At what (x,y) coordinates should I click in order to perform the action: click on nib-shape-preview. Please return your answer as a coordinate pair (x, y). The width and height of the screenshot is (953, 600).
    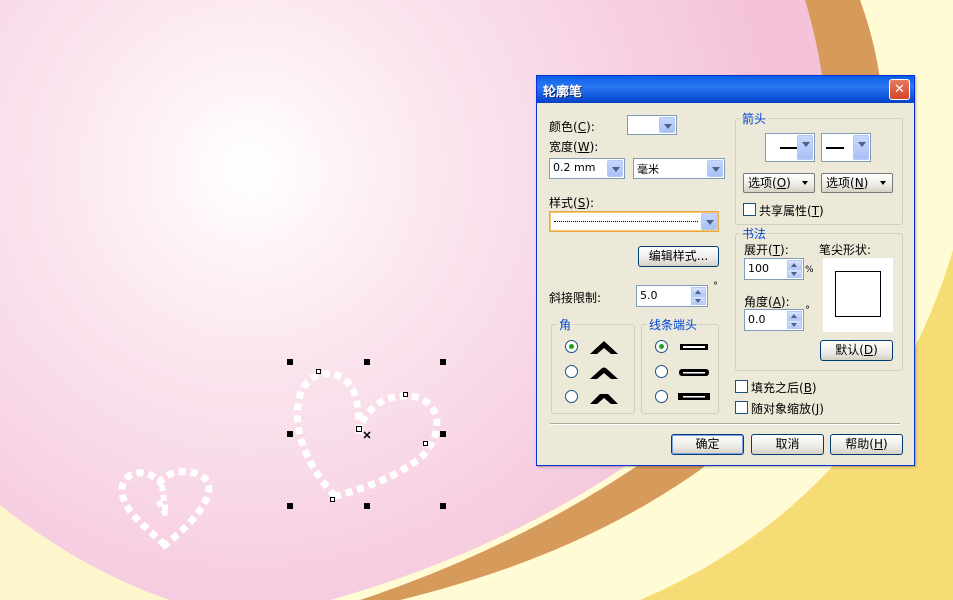
    Looking at the image, I should click on (858, 295).